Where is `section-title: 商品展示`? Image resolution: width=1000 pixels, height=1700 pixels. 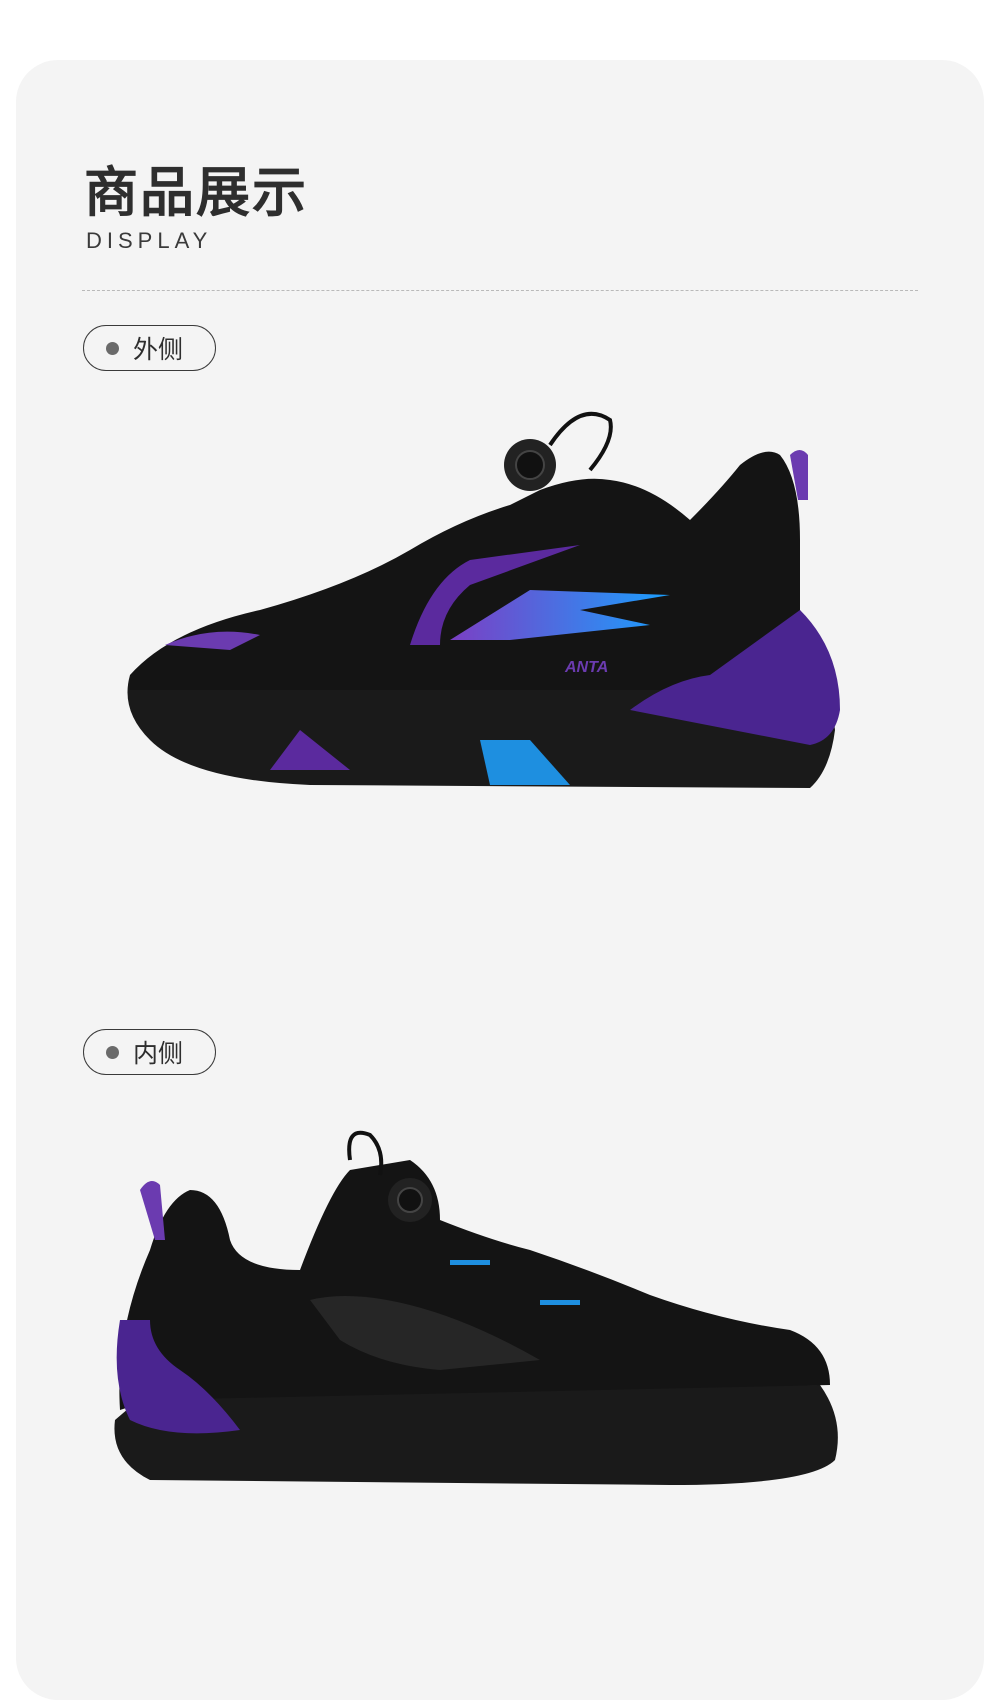 section-title: 商品展示 is located at coordinates (196, 192).